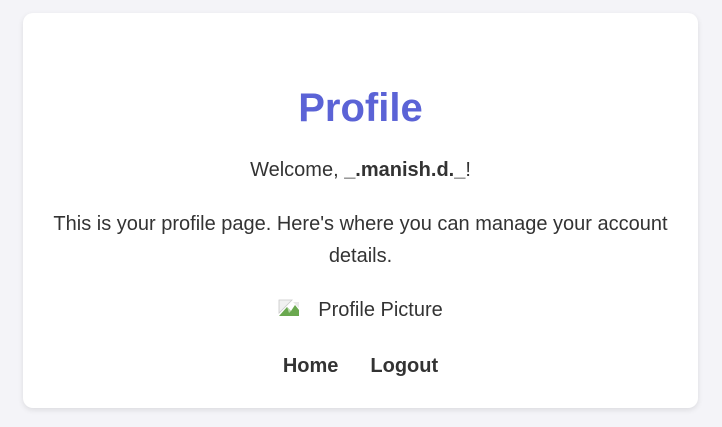  Describe the element at coordinates (405, 170) in the screenshot. I see `username: _.manish.d._` at that location.